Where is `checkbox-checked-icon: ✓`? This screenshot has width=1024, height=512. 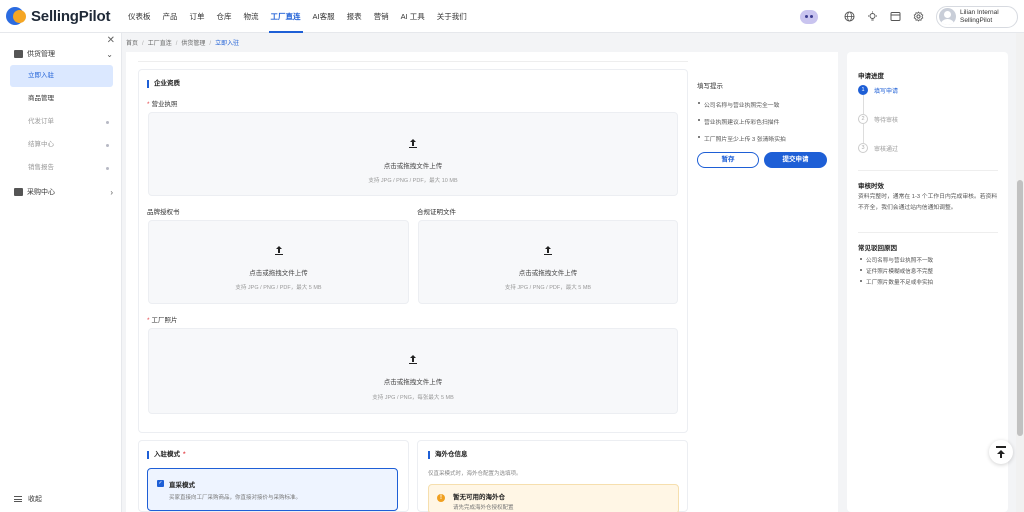 checkbox-checked-icon: ✓ is located at coordinates (160, 483).